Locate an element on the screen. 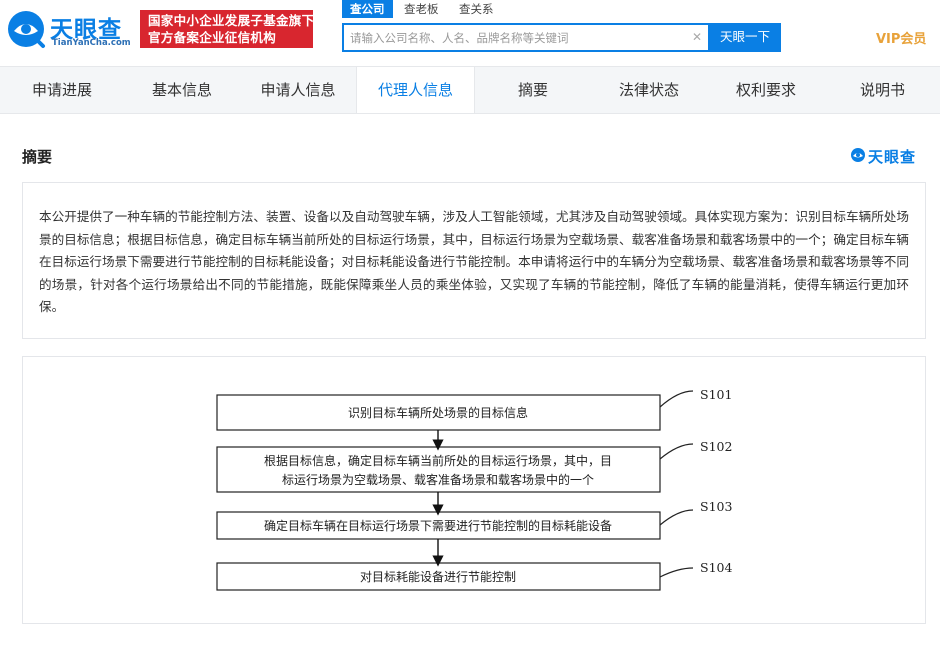 This screenshot has width=940, height=668. section-title: 摘要 is located at coordinates (37, 157).